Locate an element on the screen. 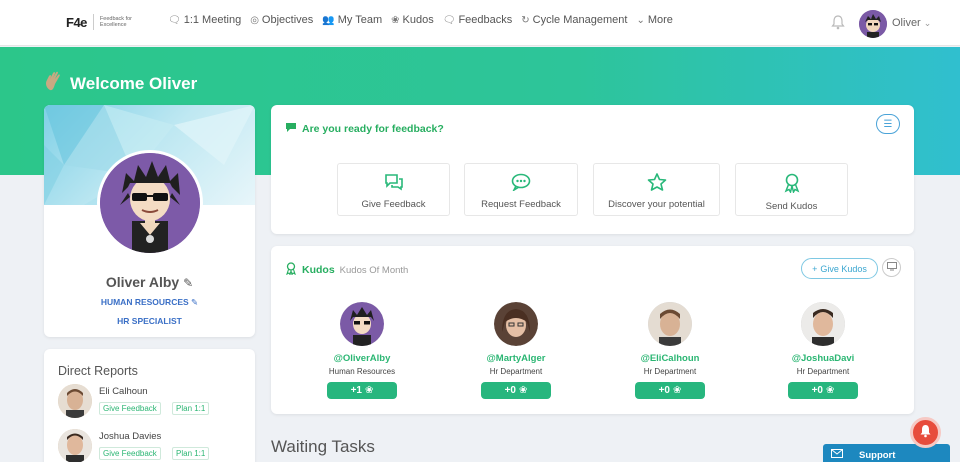 The image size is (960, 462). action-label: Discover your potential is located at coordinates (656, 204).